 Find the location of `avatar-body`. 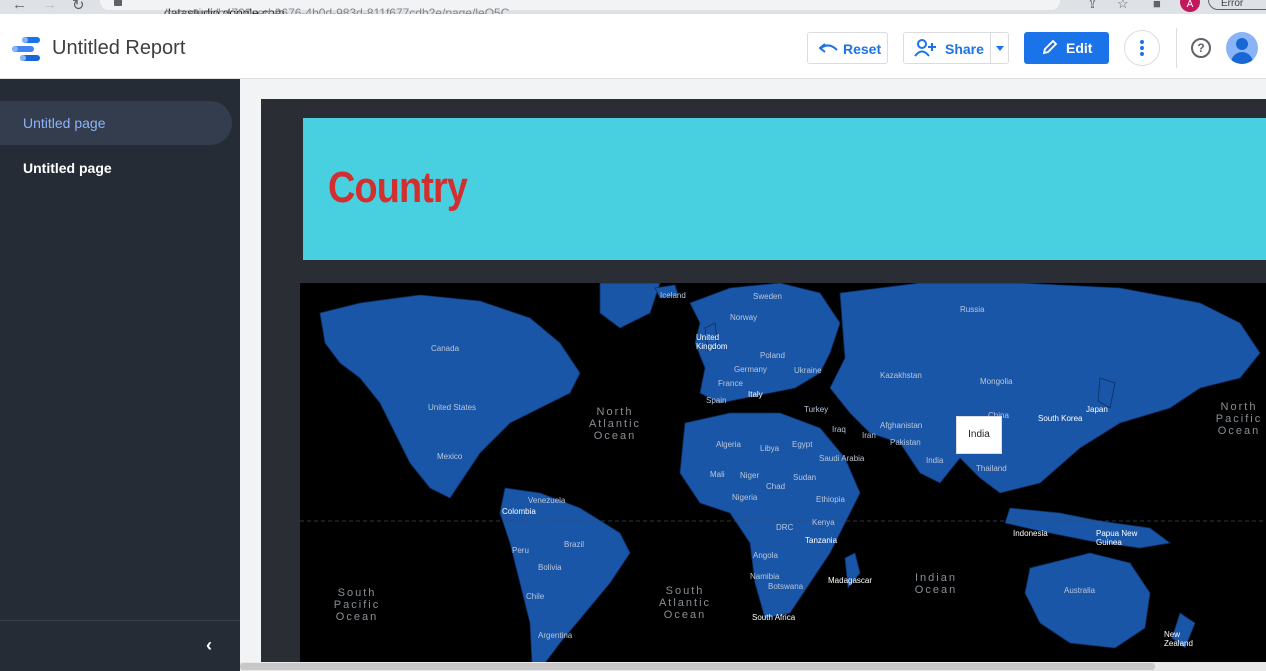

avatar-body is located at coordinates (1242, 58).